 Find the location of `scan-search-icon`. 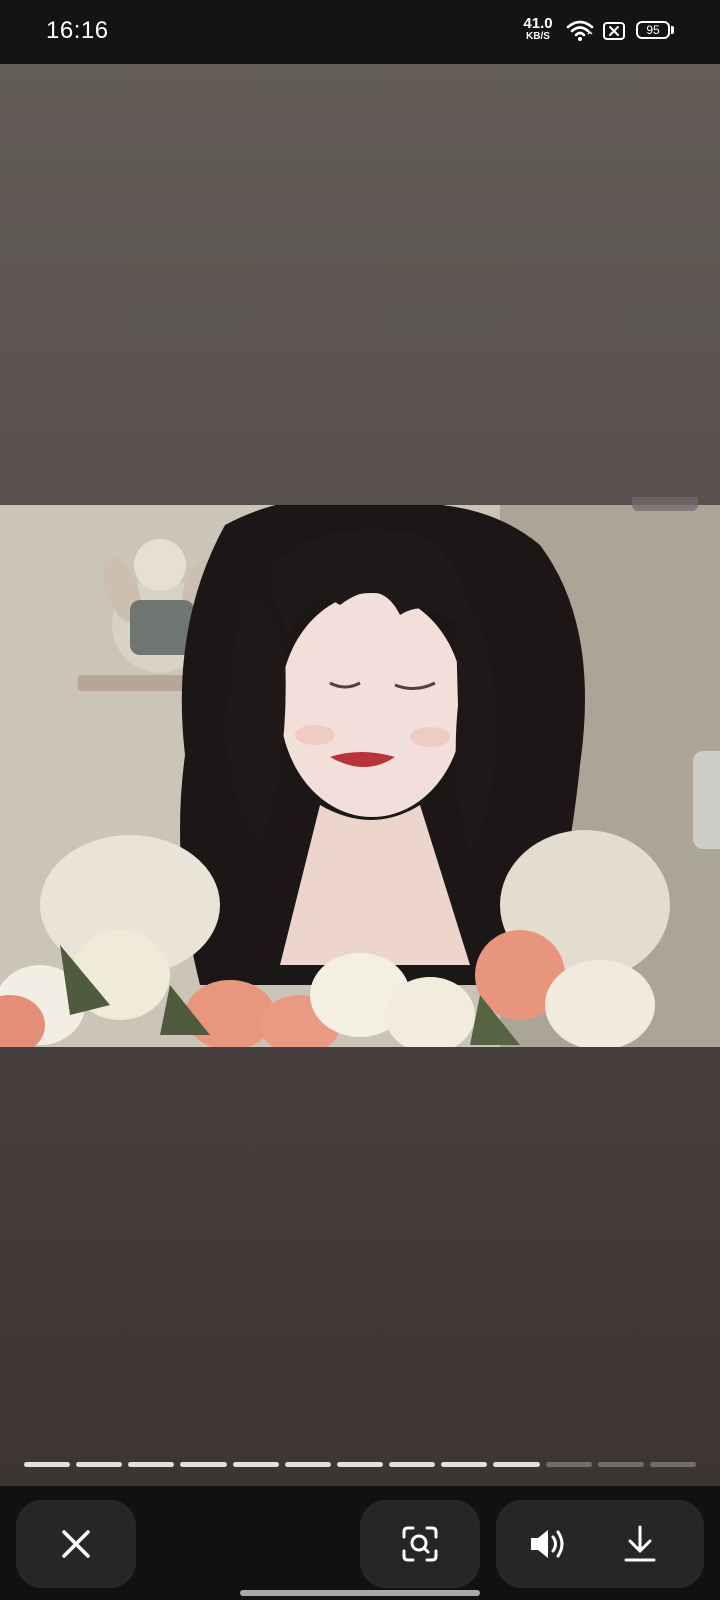

scan-search-icon is located at coordinates (420, 1544).